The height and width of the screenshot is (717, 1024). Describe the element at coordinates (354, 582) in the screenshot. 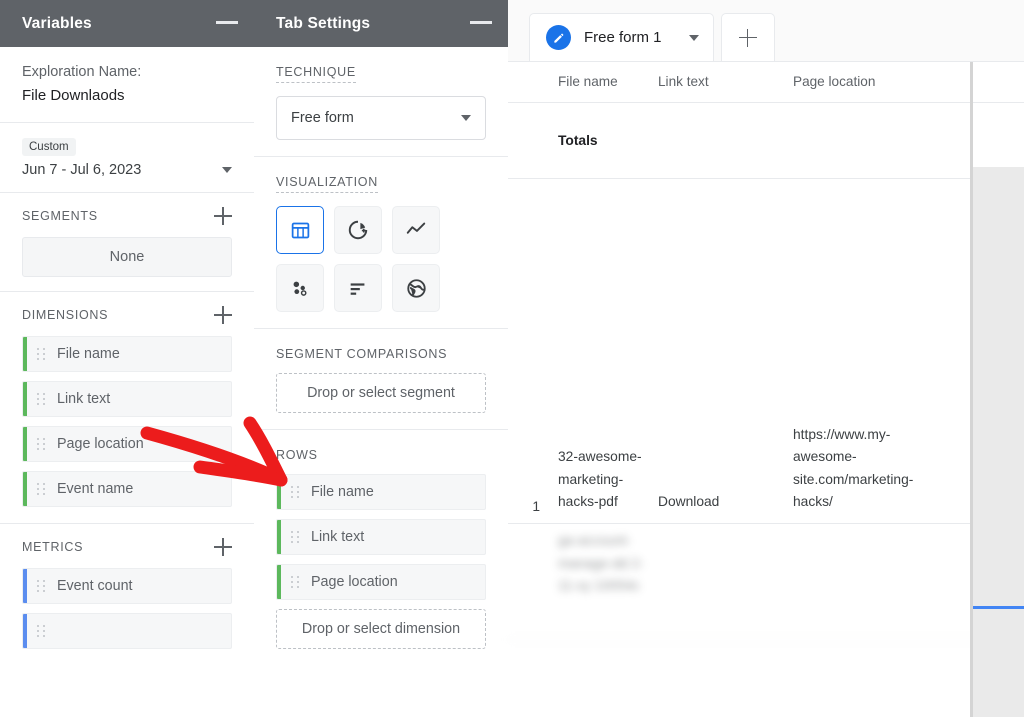

I see `row-dimension-label: Page location` at that location.